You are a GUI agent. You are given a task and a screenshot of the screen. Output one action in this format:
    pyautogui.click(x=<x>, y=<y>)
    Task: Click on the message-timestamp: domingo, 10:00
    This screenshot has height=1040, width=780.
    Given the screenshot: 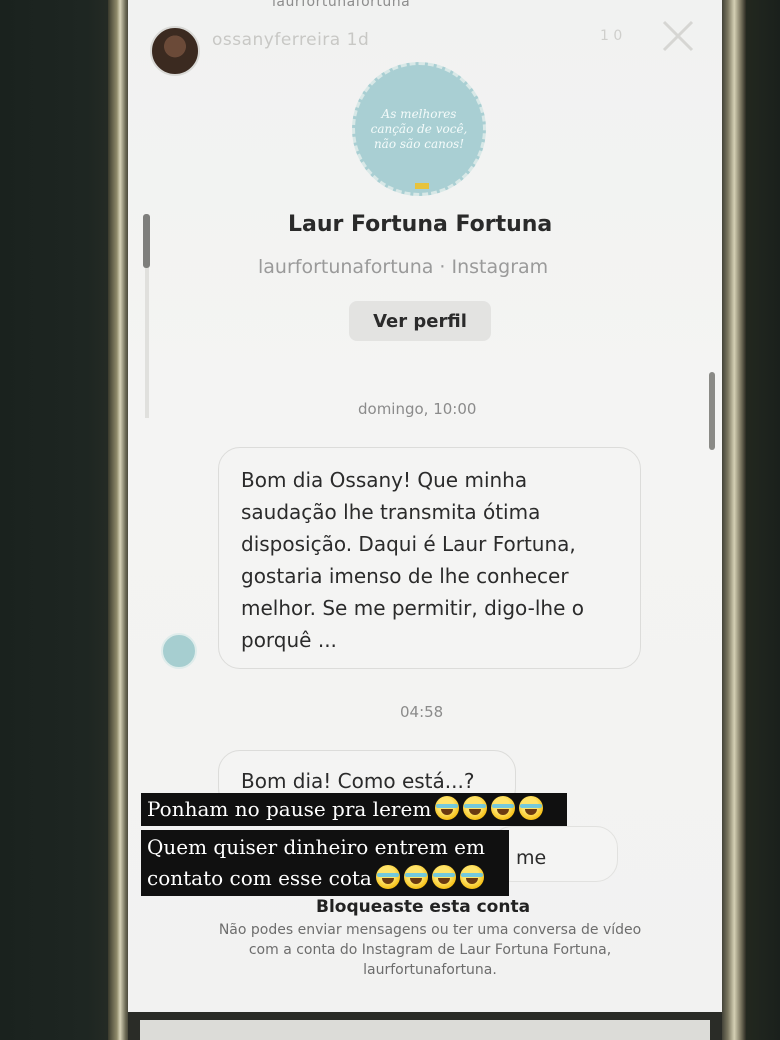 What is the action you would take?
    pyautogui.click(x=417, y=409)
    